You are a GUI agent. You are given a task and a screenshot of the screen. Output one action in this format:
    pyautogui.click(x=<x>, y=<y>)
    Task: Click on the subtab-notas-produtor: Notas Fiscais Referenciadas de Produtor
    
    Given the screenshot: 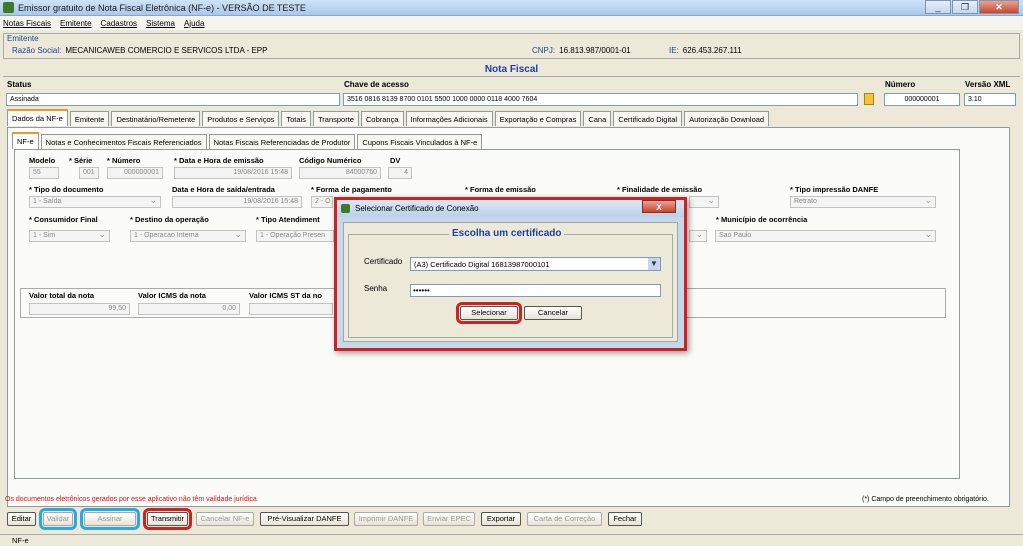 What is the action you would take?
    pyautogui.click(x=282, y=141)
    